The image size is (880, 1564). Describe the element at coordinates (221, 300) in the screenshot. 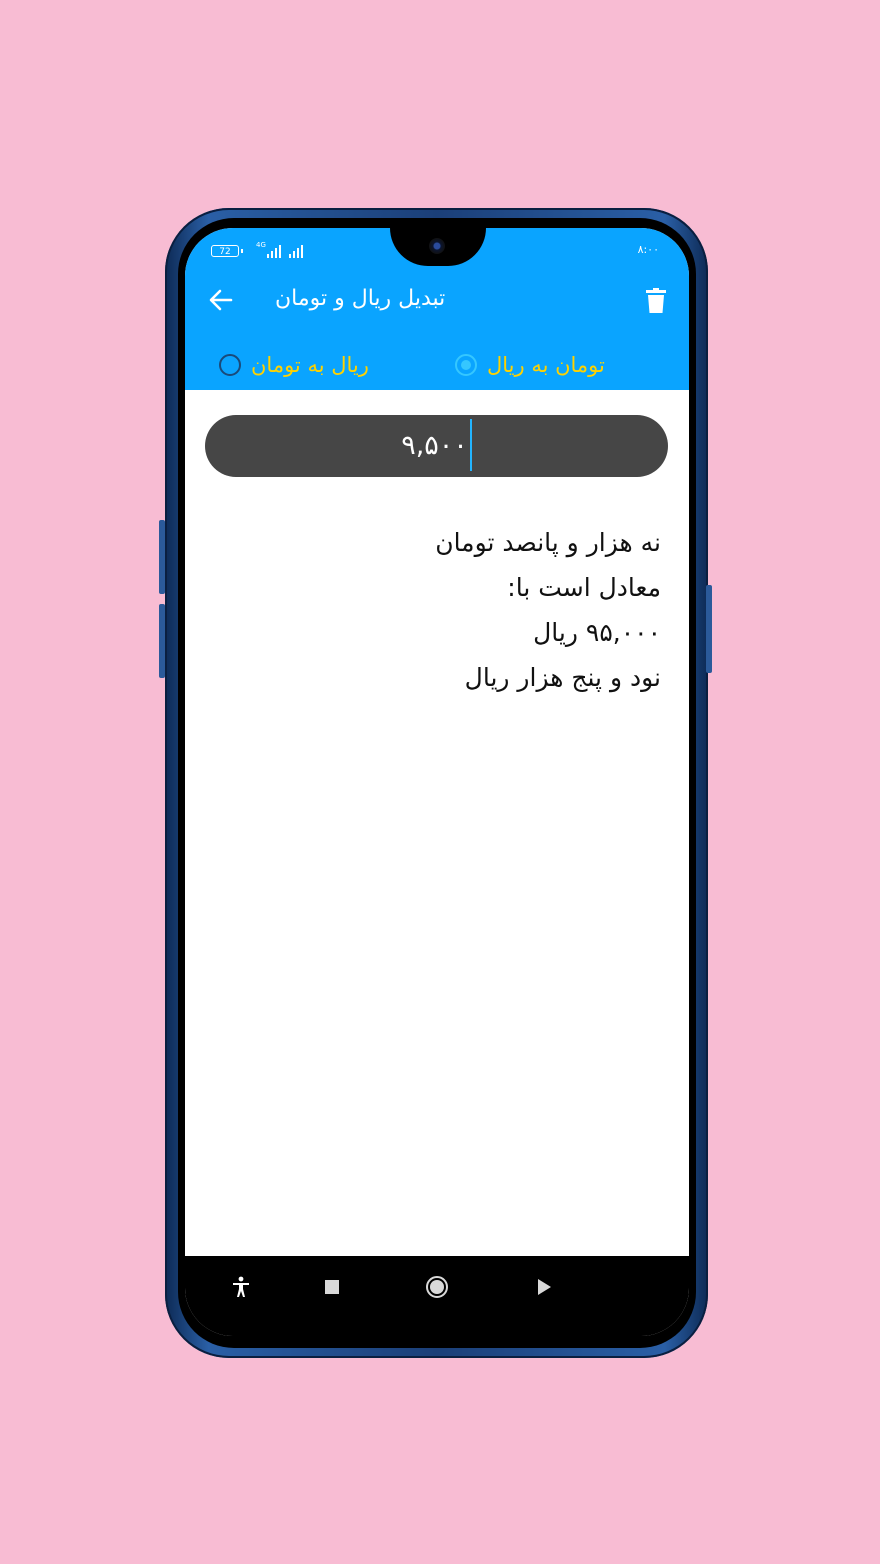

I see `arrow-left-icon` at that location.